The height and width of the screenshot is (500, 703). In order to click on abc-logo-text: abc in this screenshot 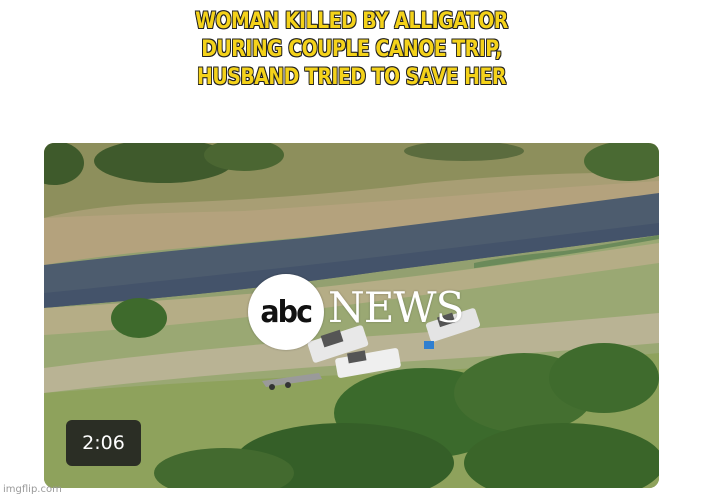, I will do `click(287, 312)`.